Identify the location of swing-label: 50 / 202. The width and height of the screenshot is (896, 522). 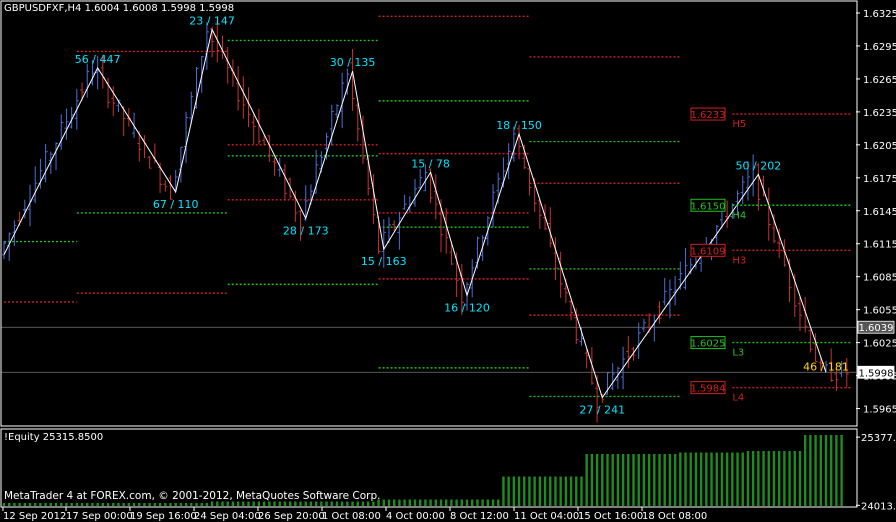
(759, 165).